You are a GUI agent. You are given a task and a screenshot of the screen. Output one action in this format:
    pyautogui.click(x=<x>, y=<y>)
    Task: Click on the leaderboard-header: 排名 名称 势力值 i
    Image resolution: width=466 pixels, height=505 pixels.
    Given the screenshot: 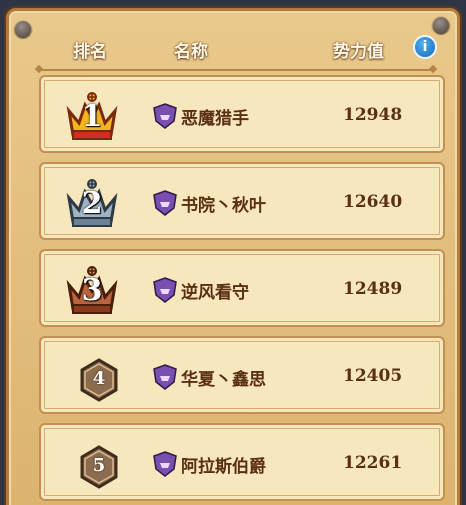 What is the action you would take?
    pyautogui.click(x=233, y=42)
    